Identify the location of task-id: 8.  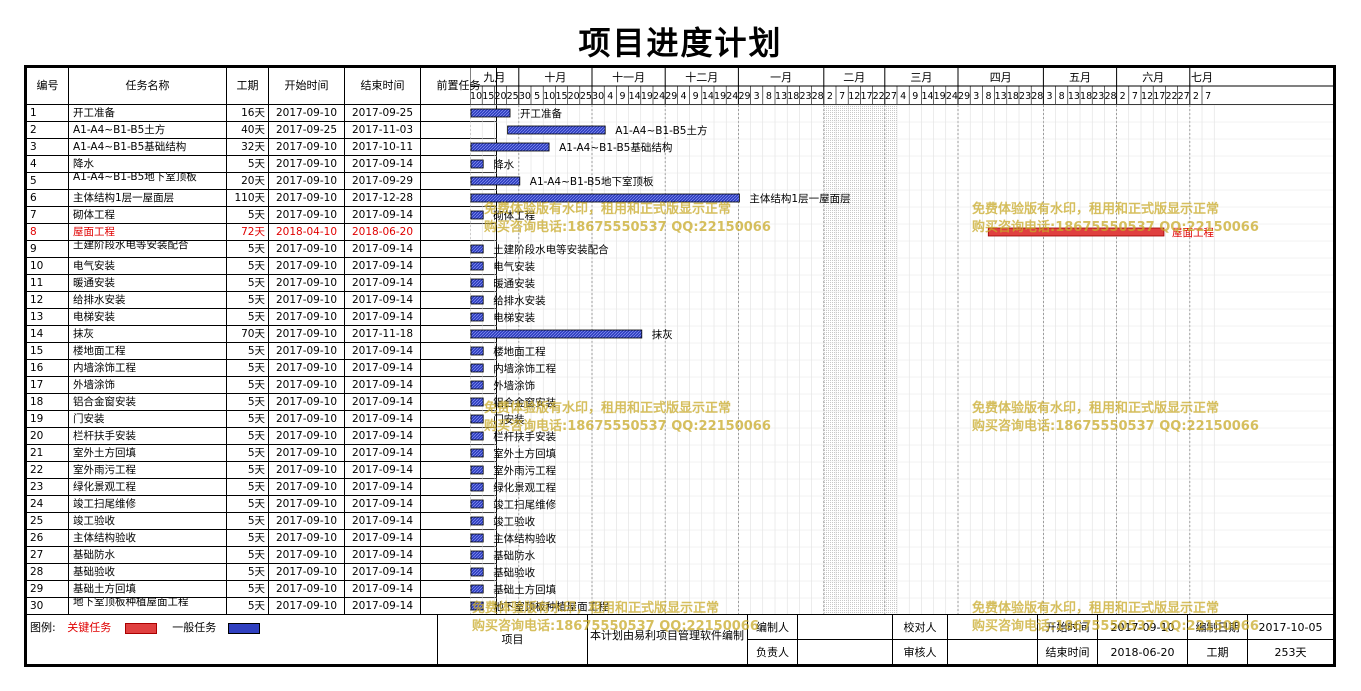
(48, 232).